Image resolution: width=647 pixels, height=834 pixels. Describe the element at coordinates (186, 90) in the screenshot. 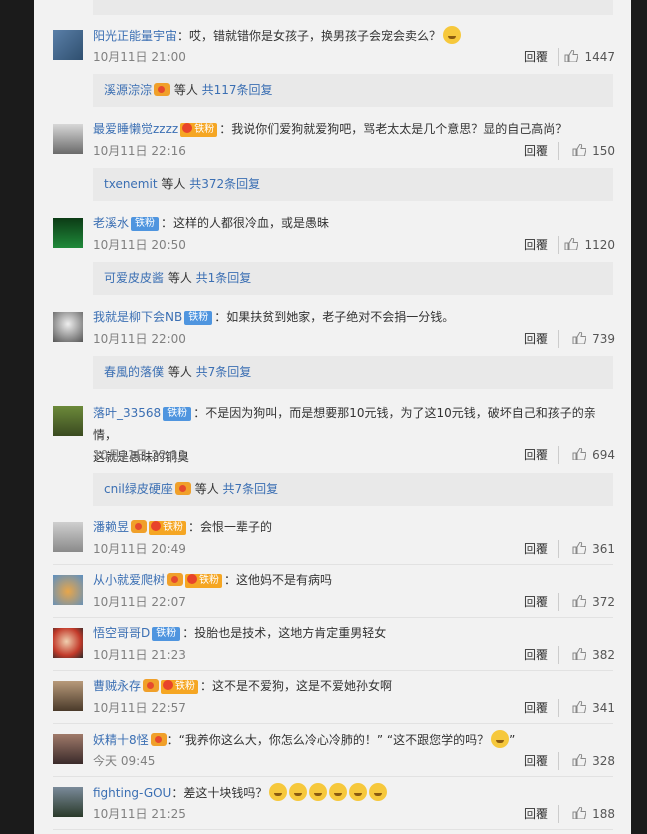

I see `subreply-separator-text: 等人` at that location.